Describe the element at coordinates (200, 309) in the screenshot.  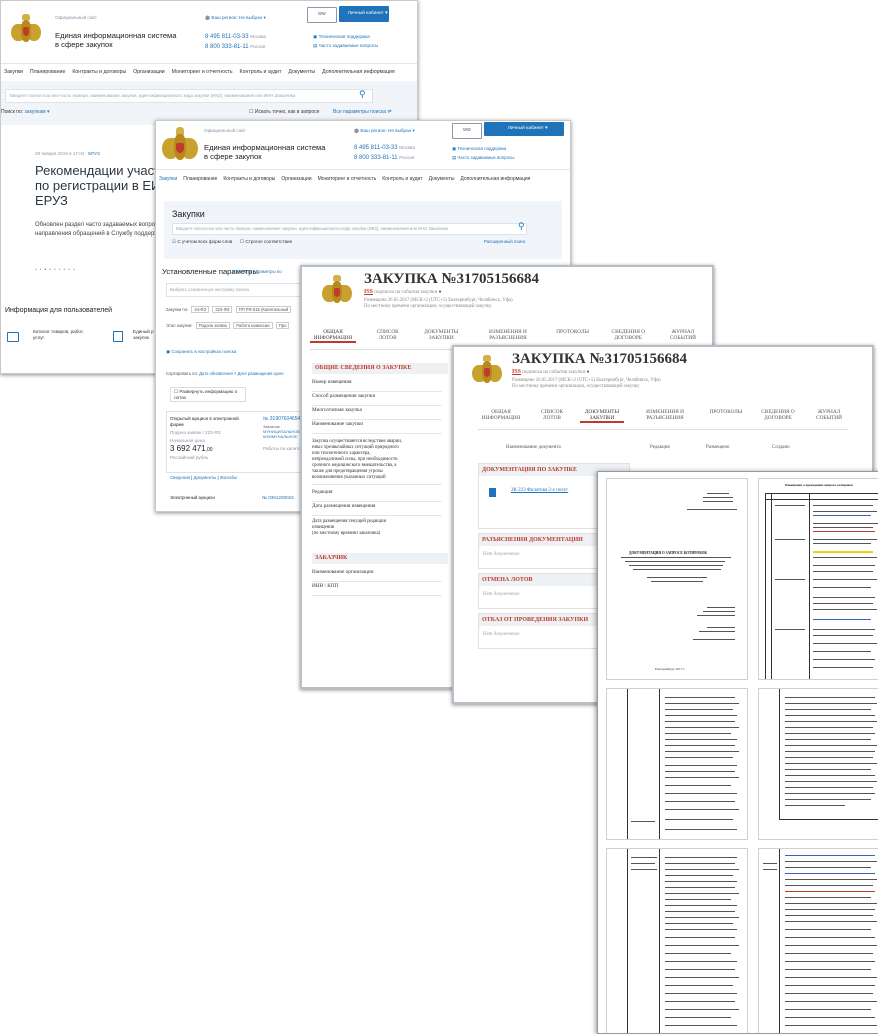
I see `law-chip: 44-ФЗ` at that location.